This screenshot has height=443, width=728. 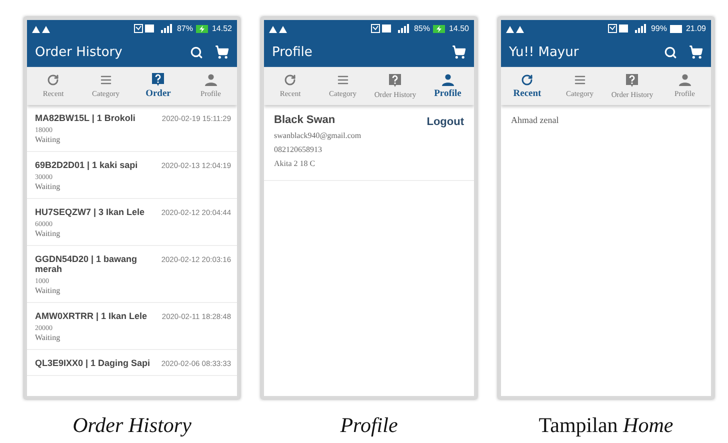 I want to click on nav-tab: Recent, so click(x=527, y=86).